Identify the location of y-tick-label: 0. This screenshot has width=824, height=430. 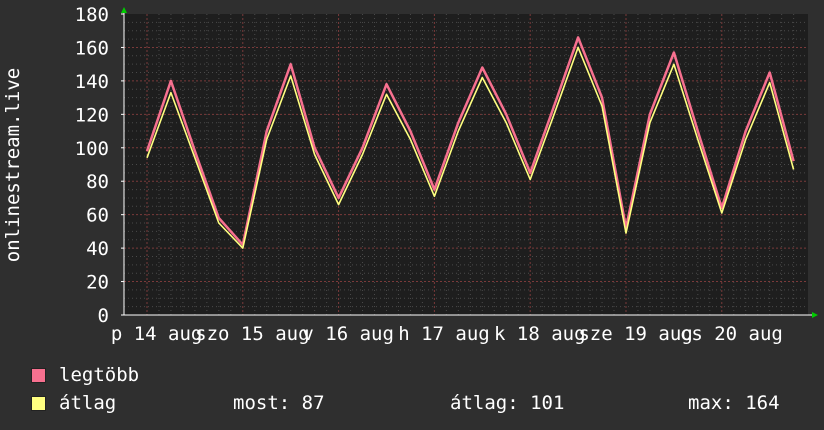
(103, 316).